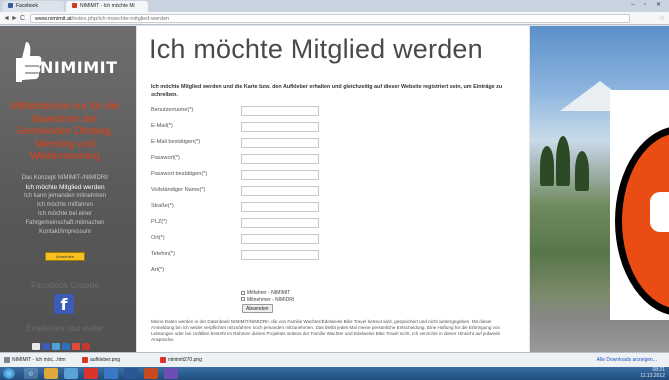 This screenshot has height=380, width=669. Describe the element at coordinates (51, 373) in the screenshot. I see `explorer-folder-icon` at that location.